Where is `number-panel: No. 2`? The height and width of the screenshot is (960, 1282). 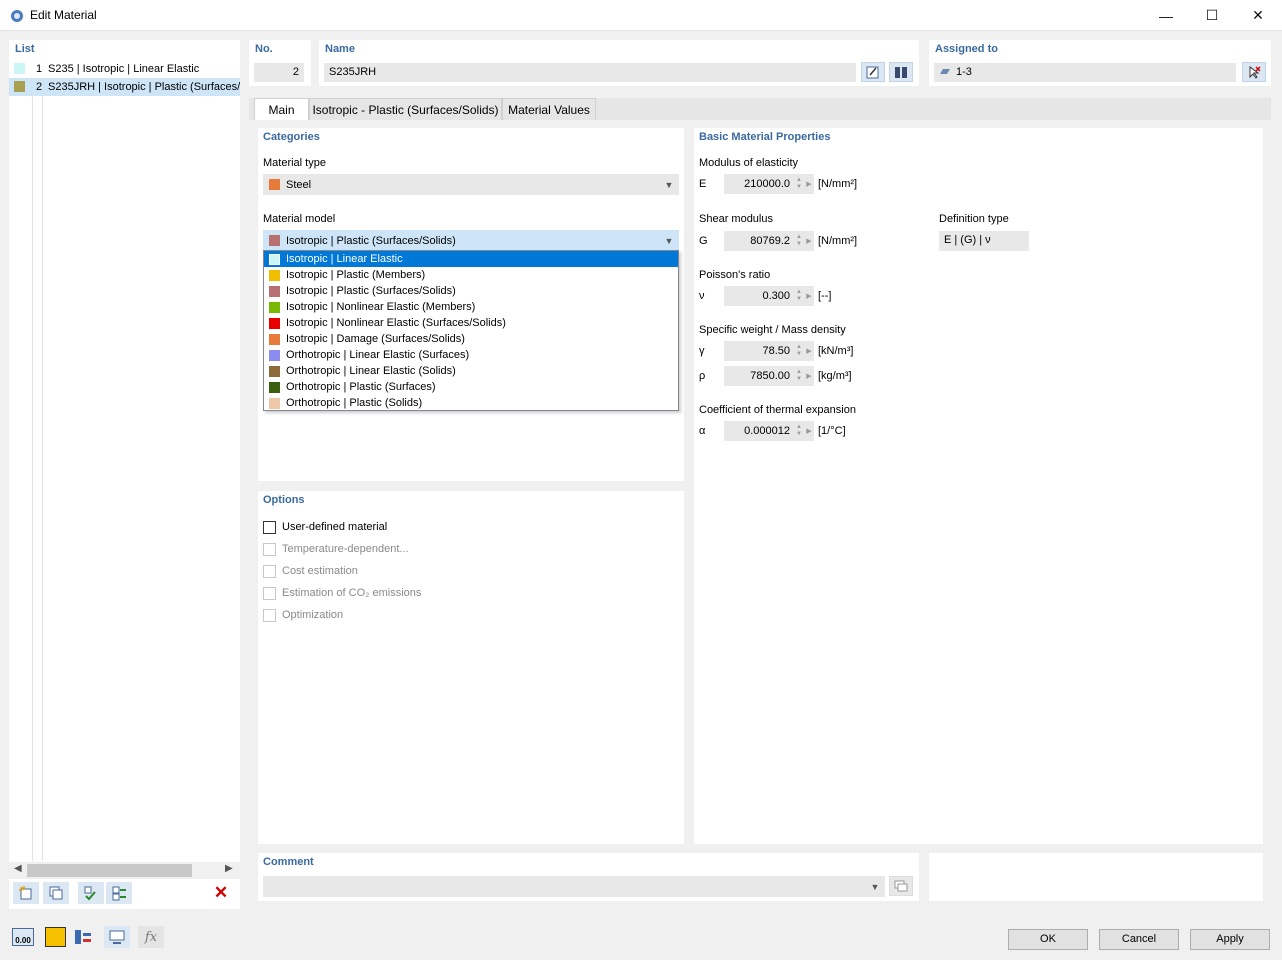 number-panel: No. 2 is located at coordinates (280, 63).